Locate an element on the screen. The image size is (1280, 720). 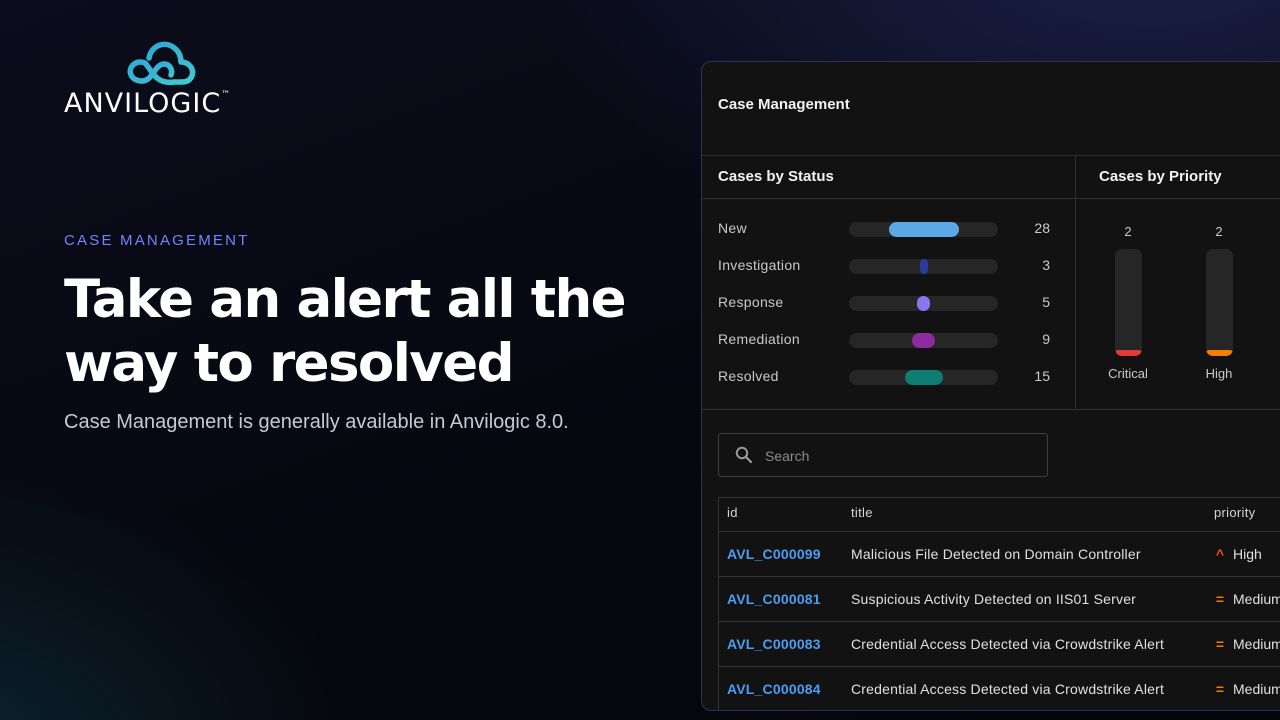
search-box is located at coordinates (883, 455).